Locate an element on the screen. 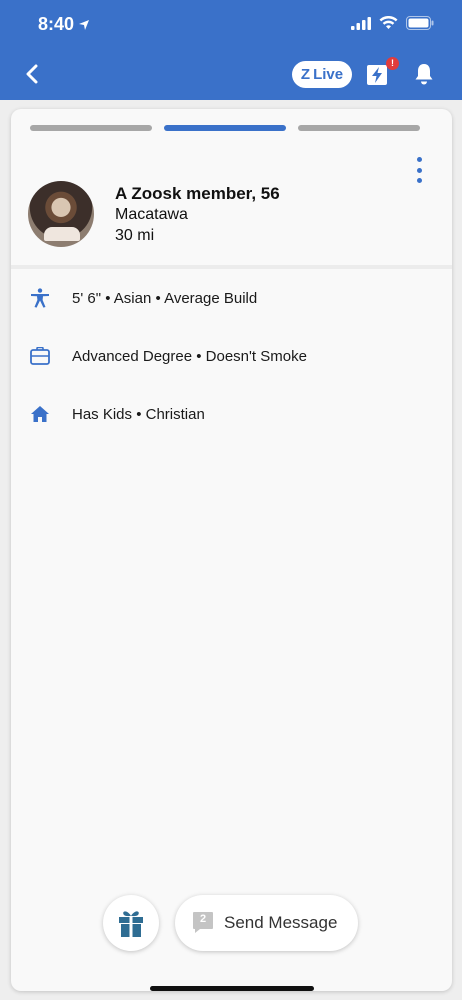 The image size is (462, 1000). more-options-icon is located at coordinates (419, 170).